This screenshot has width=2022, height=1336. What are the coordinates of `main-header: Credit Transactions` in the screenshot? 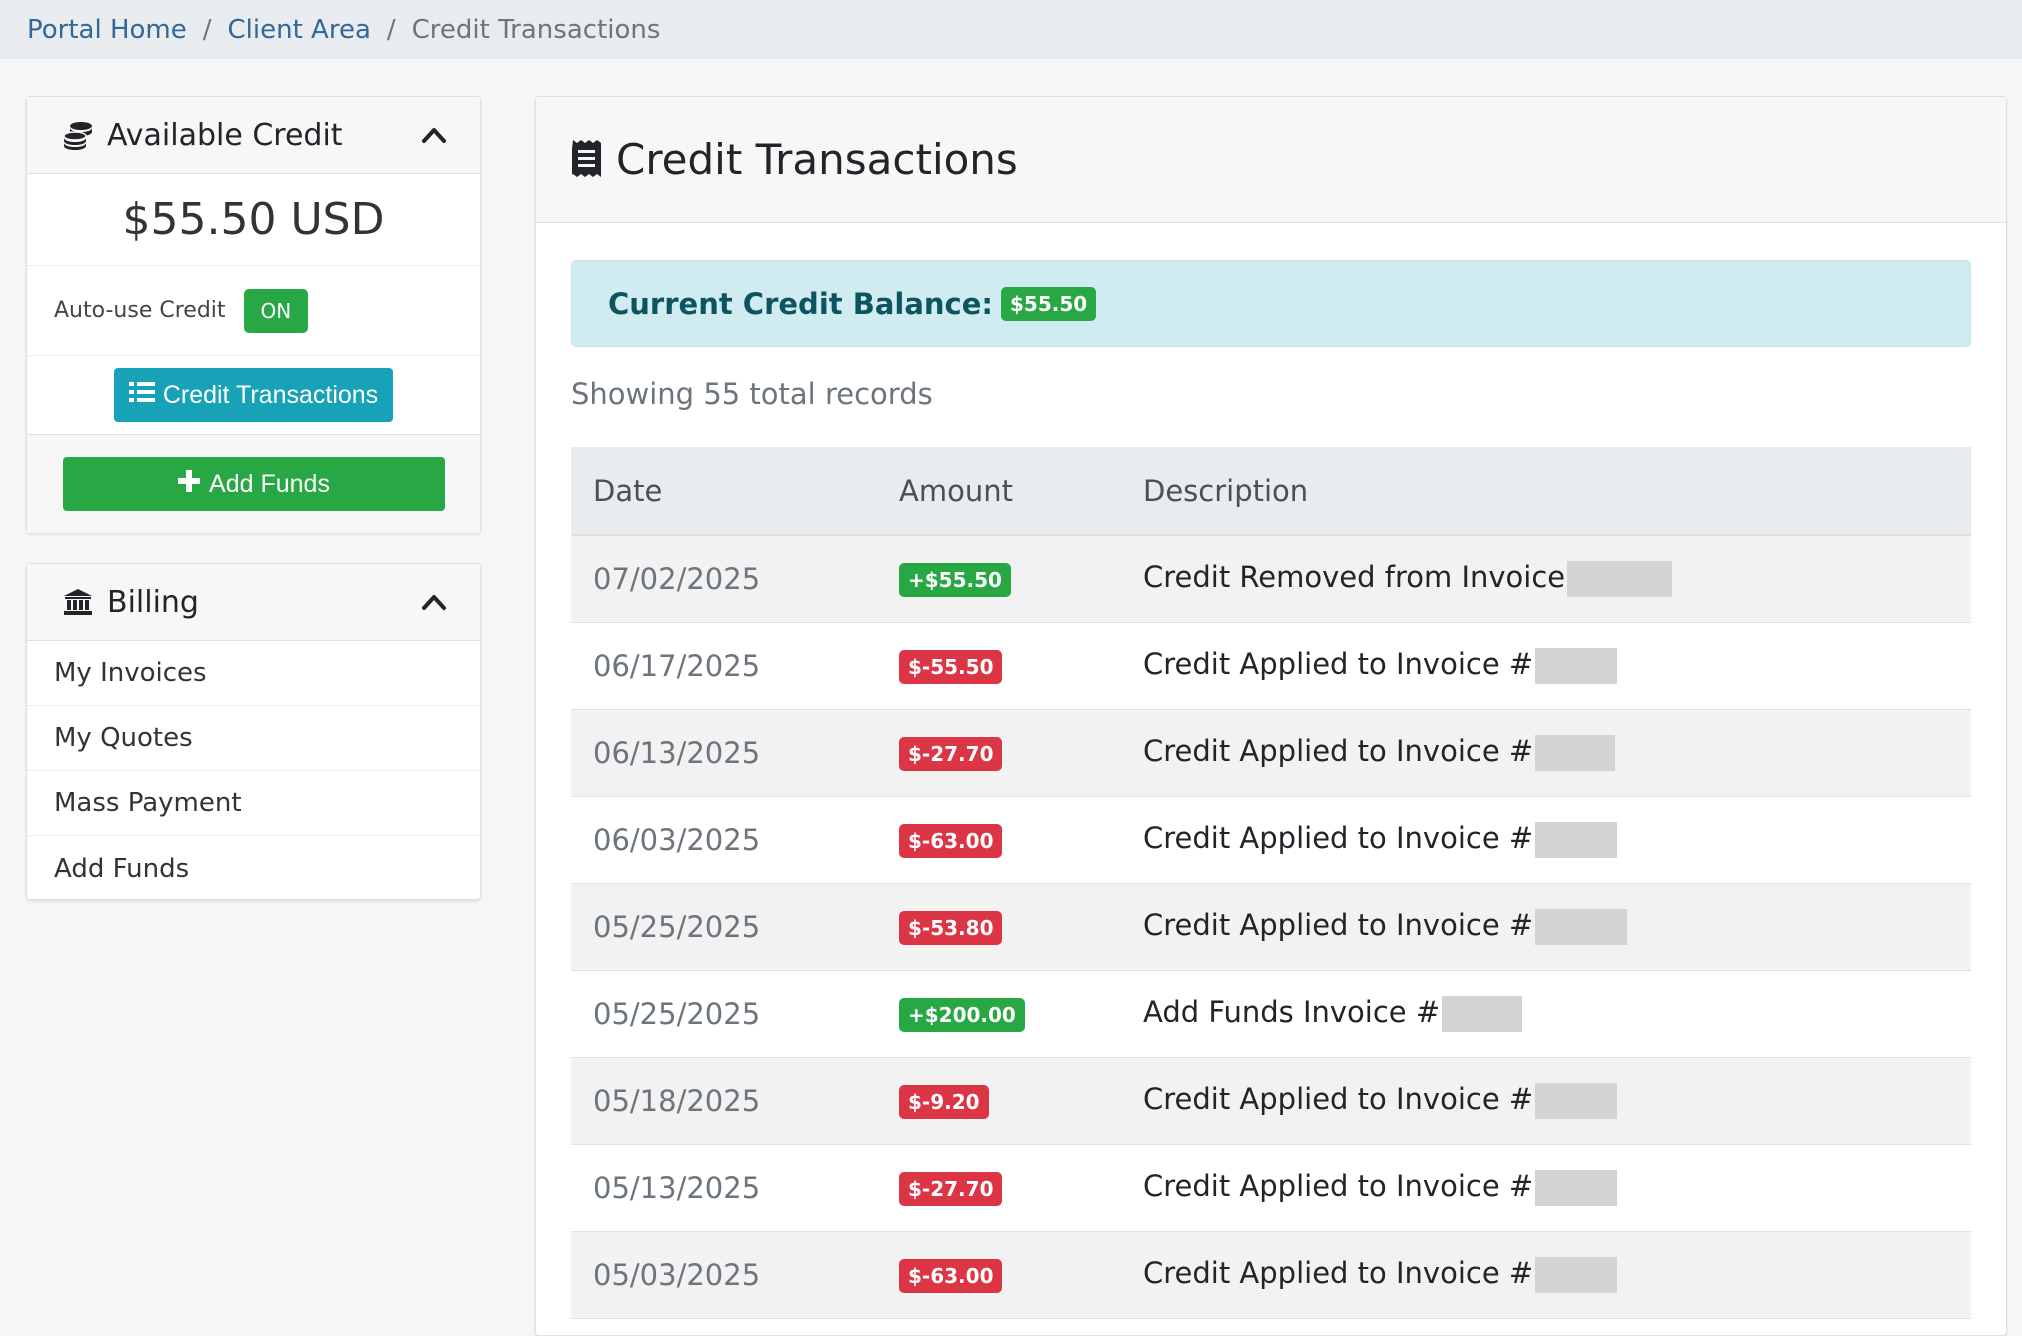 It's located at (1271, 160).